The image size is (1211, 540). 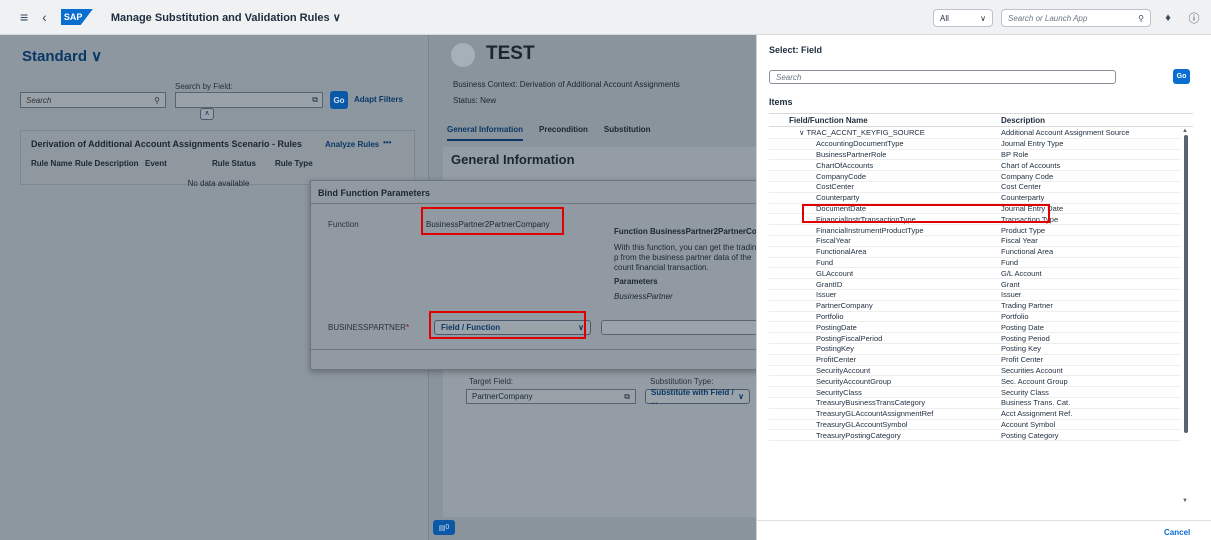 I want to click on messages-count: 0, so click(x=447, y=527).